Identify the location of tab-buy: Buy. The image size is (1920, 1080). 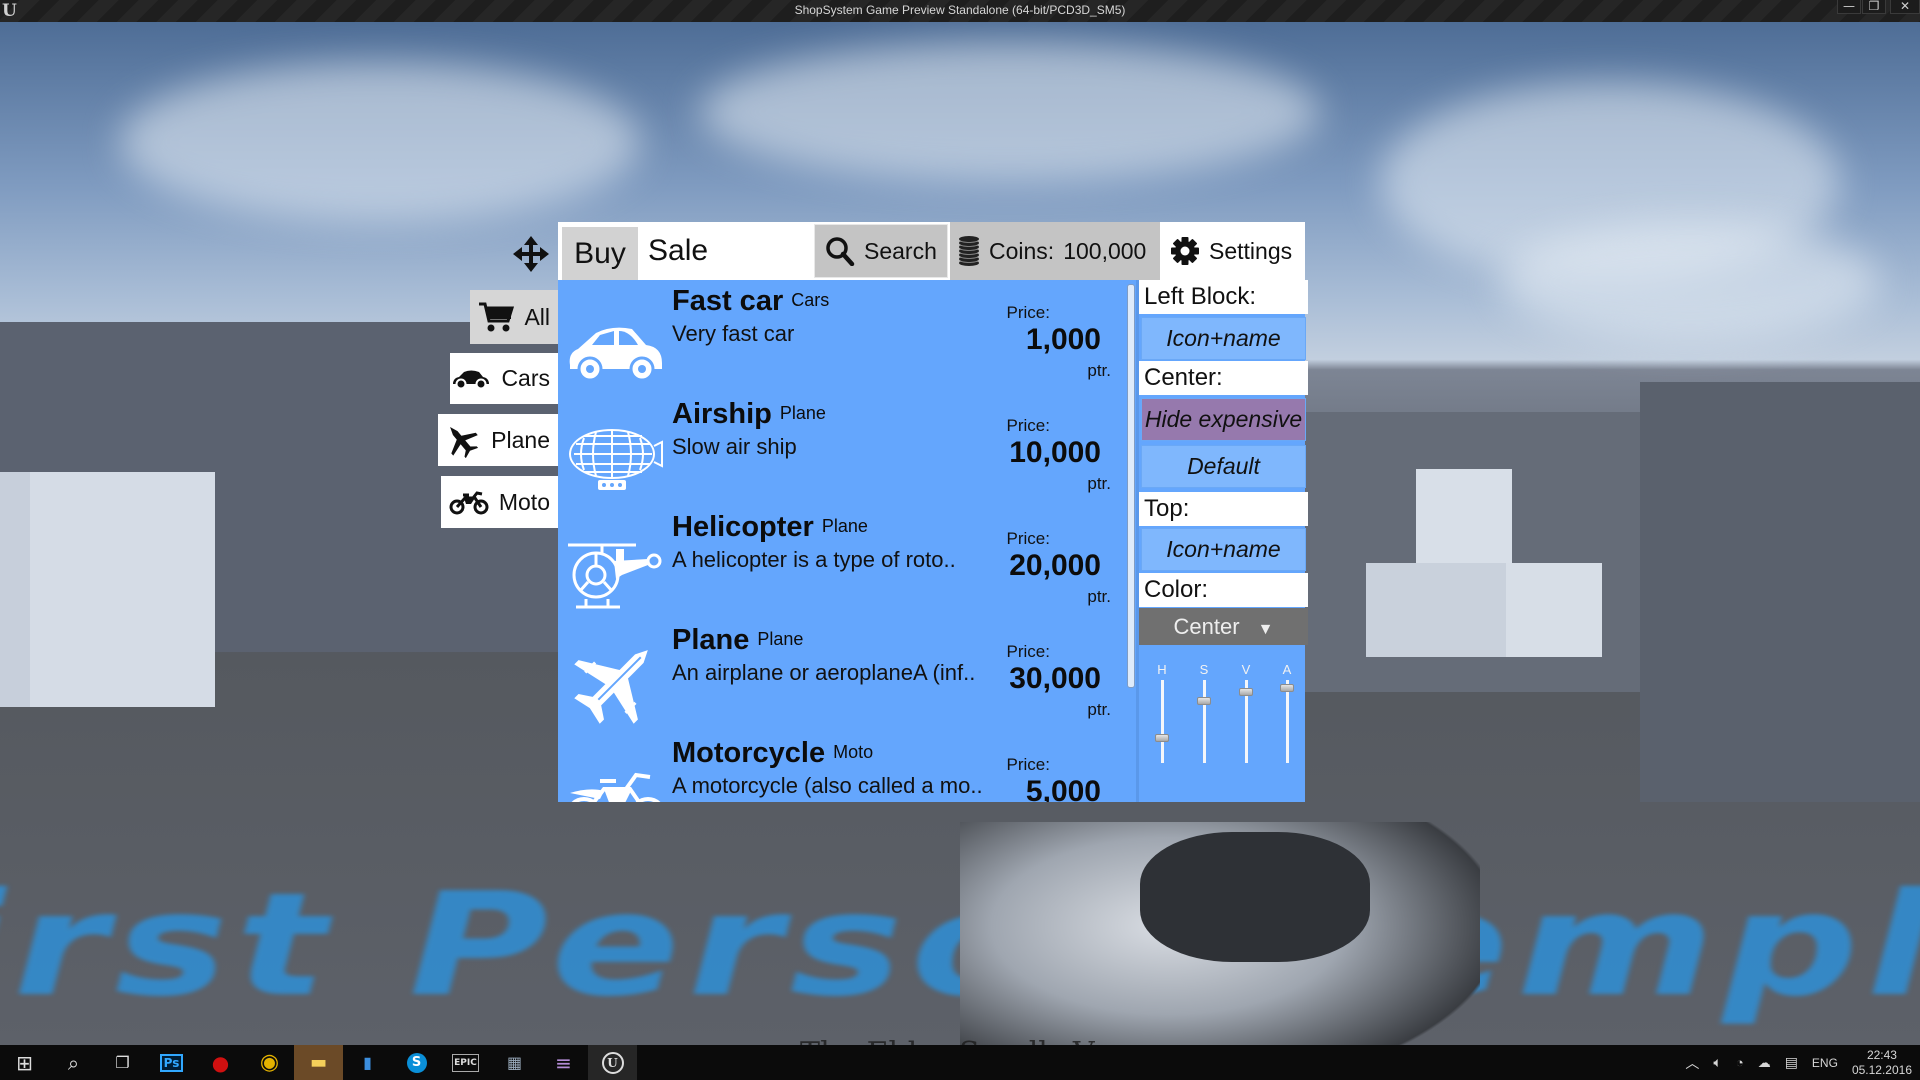
(600, 253).